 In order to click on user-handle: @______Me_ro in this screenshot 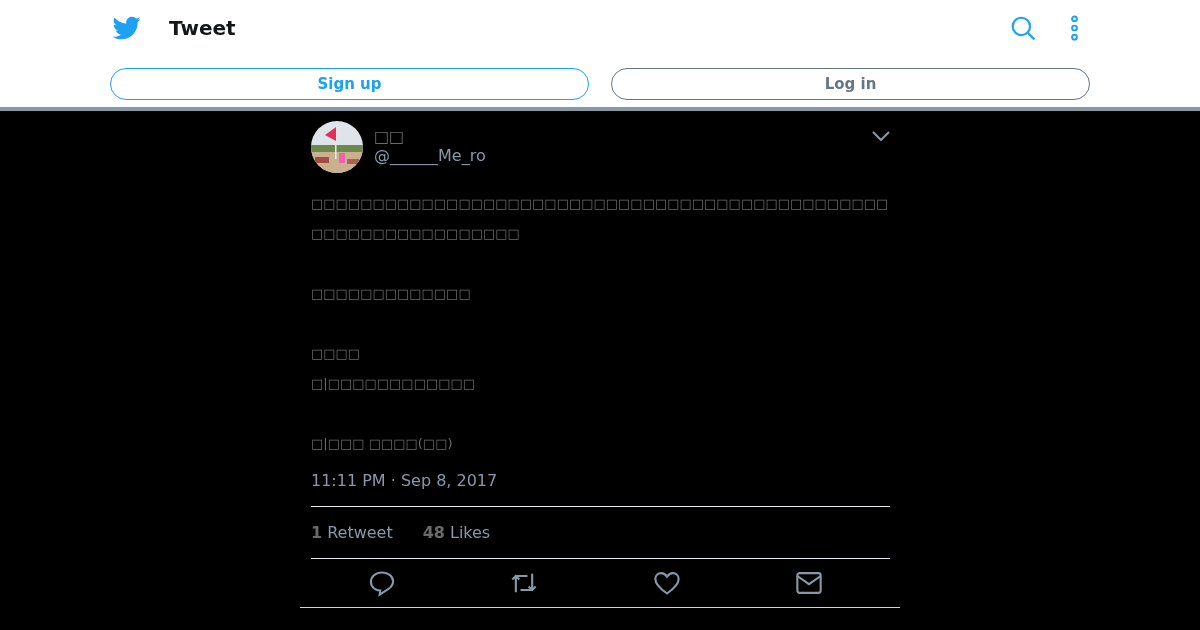, I will do `click(430, 155)`.